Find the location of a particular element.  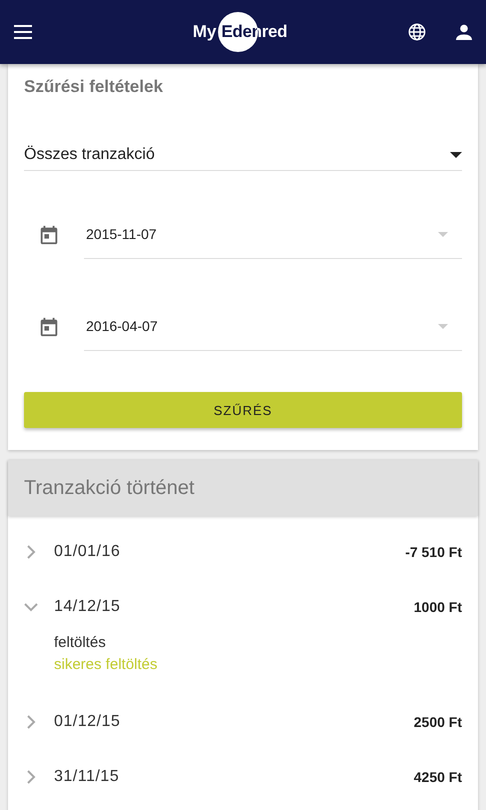

transaction-date: 01/01/16 is located at coordinates (88, 552).